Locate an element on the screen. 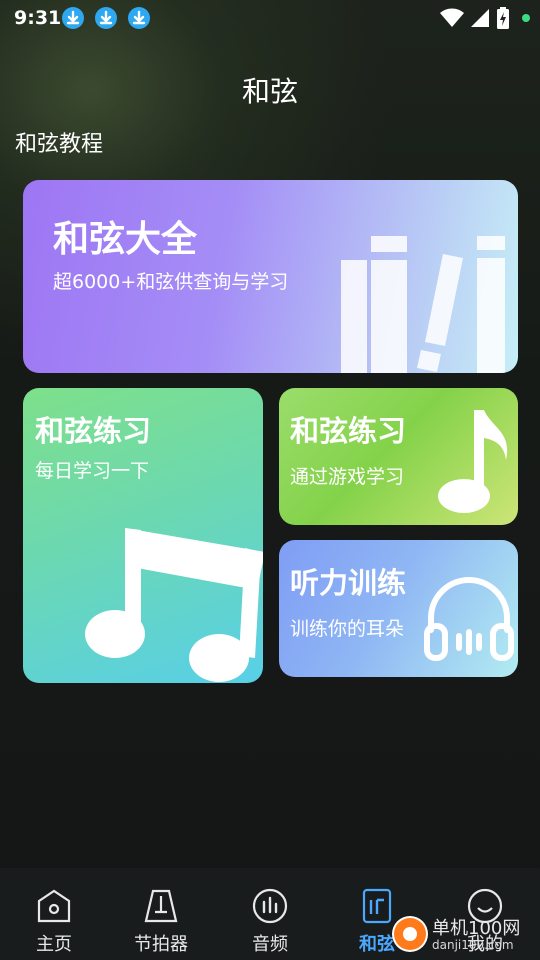 The width and height of the screenshot is (540, 960). watermark-url: danji100.com is located at coordinates (473, 945).